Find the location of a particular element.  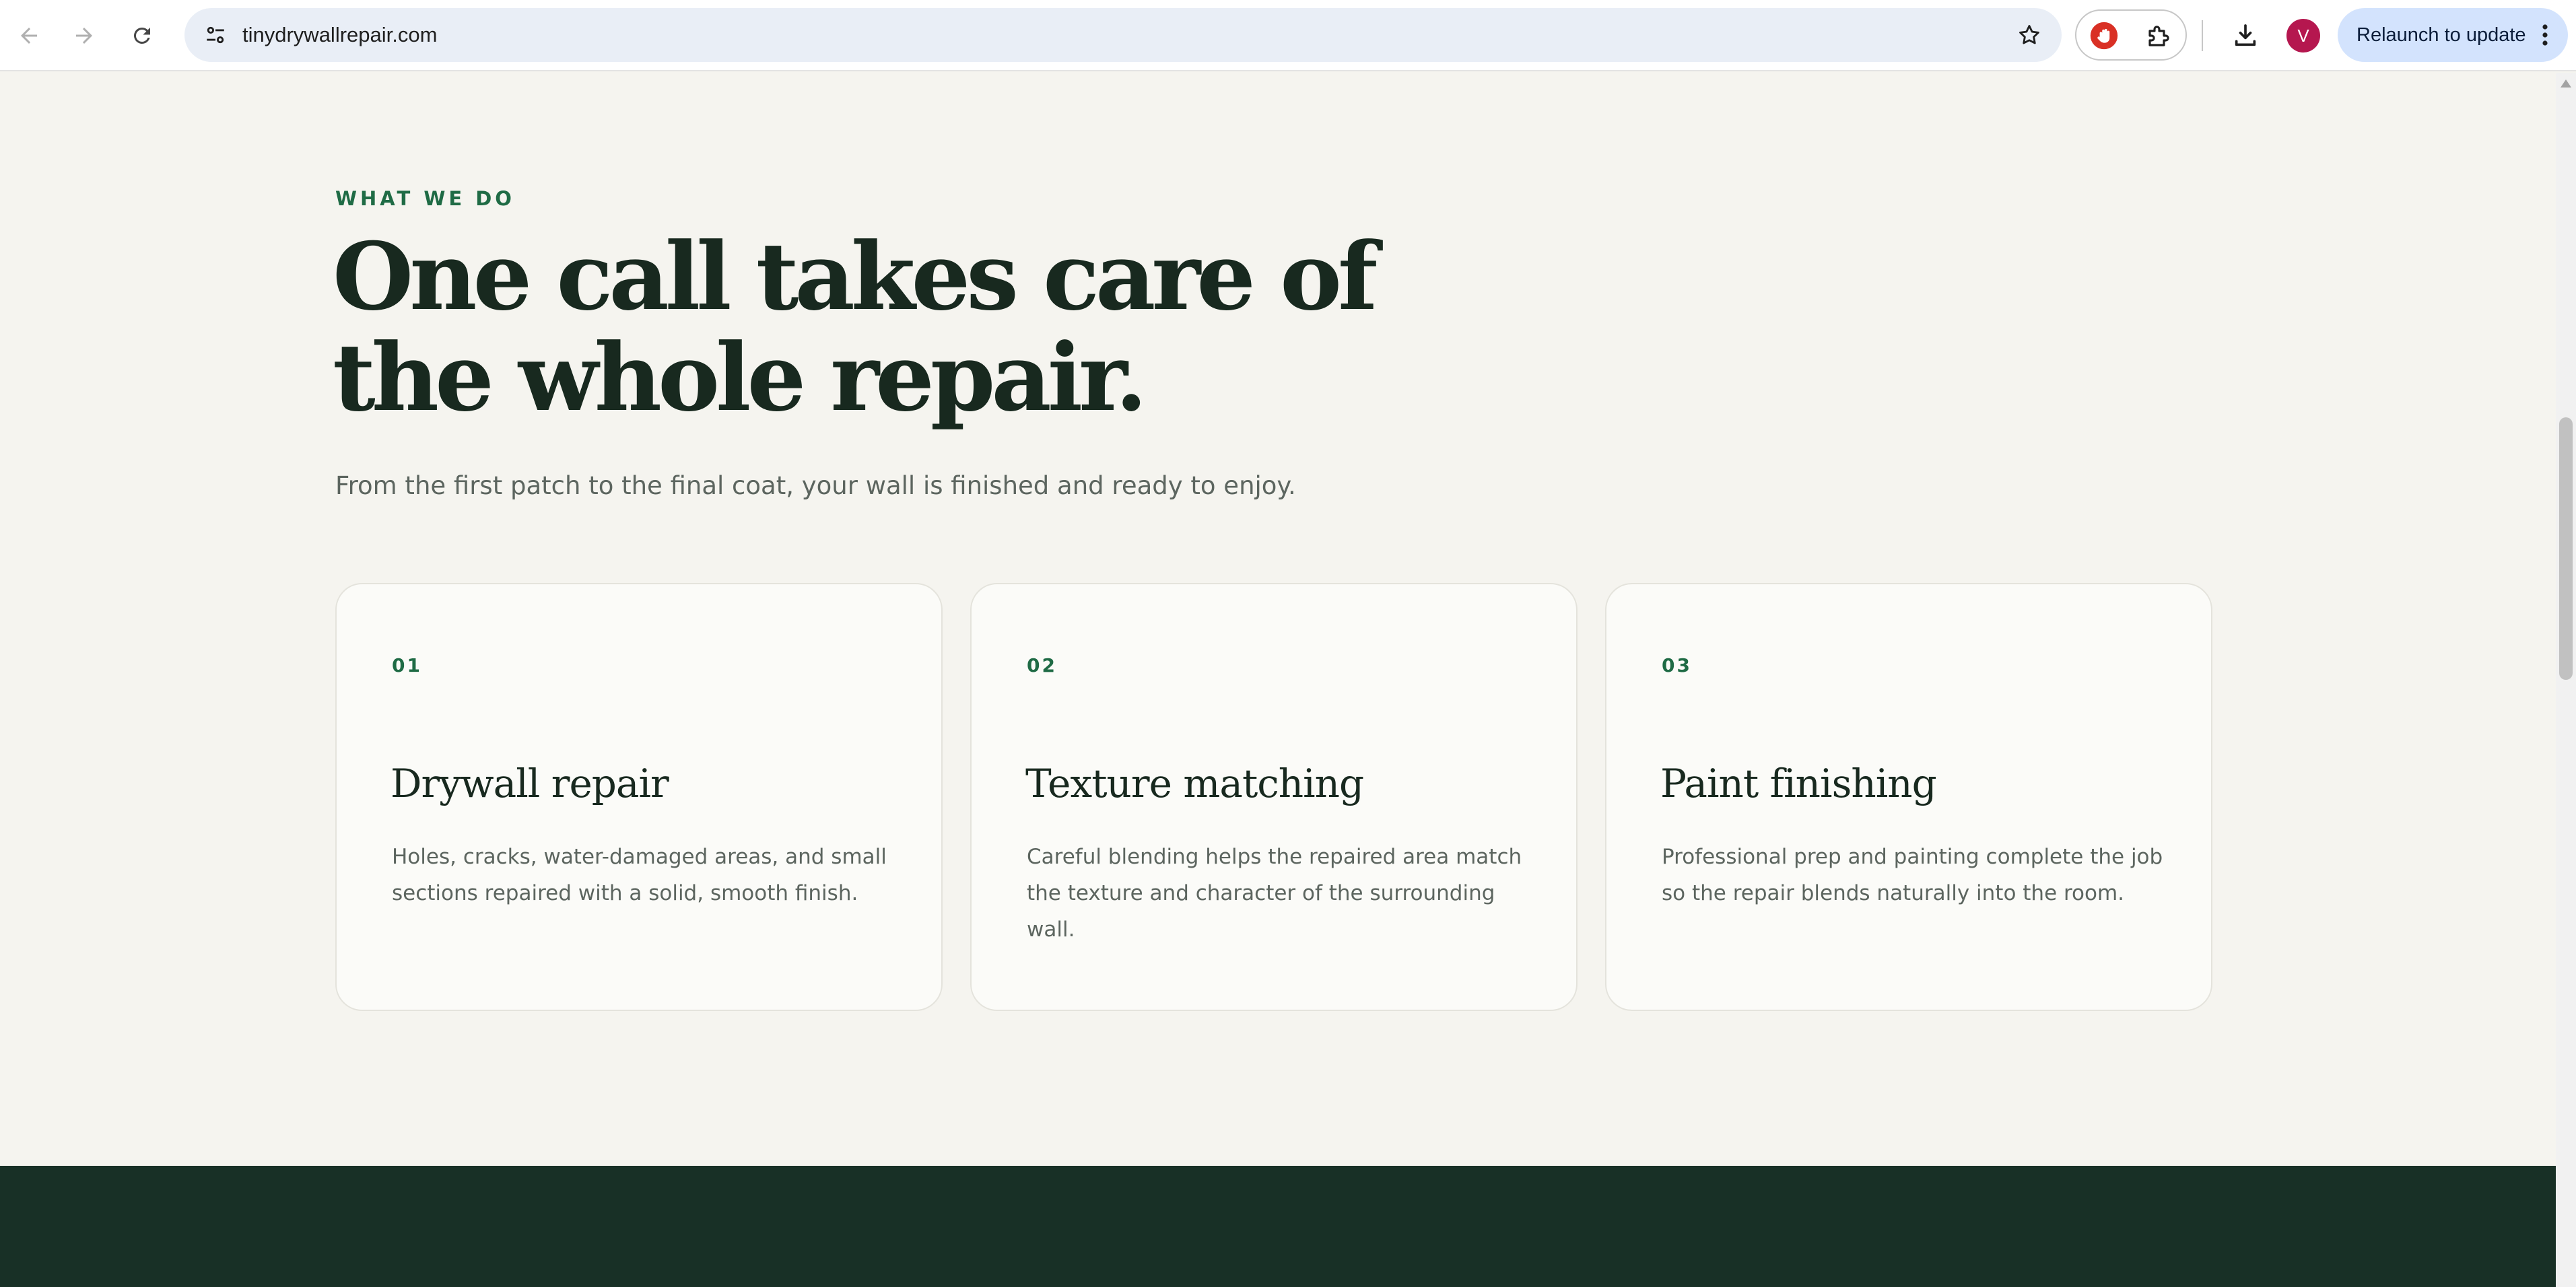

downloads-button is located at coordinates (2245, 36).